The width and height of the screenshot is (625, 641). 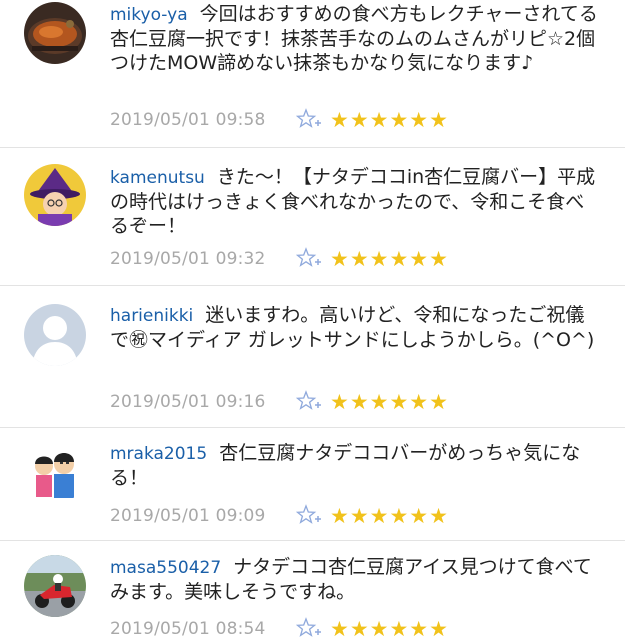 I want to click on timestamp: 2019/05/01 09:09, so click(x=188, y=516).